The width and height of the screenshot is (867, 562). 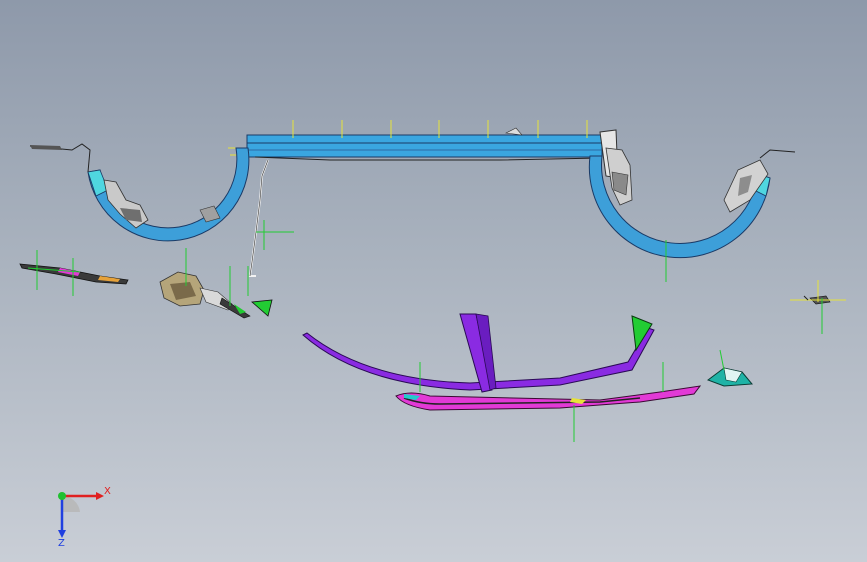 I want to click on lower-grille, so click(x=478, y=353).